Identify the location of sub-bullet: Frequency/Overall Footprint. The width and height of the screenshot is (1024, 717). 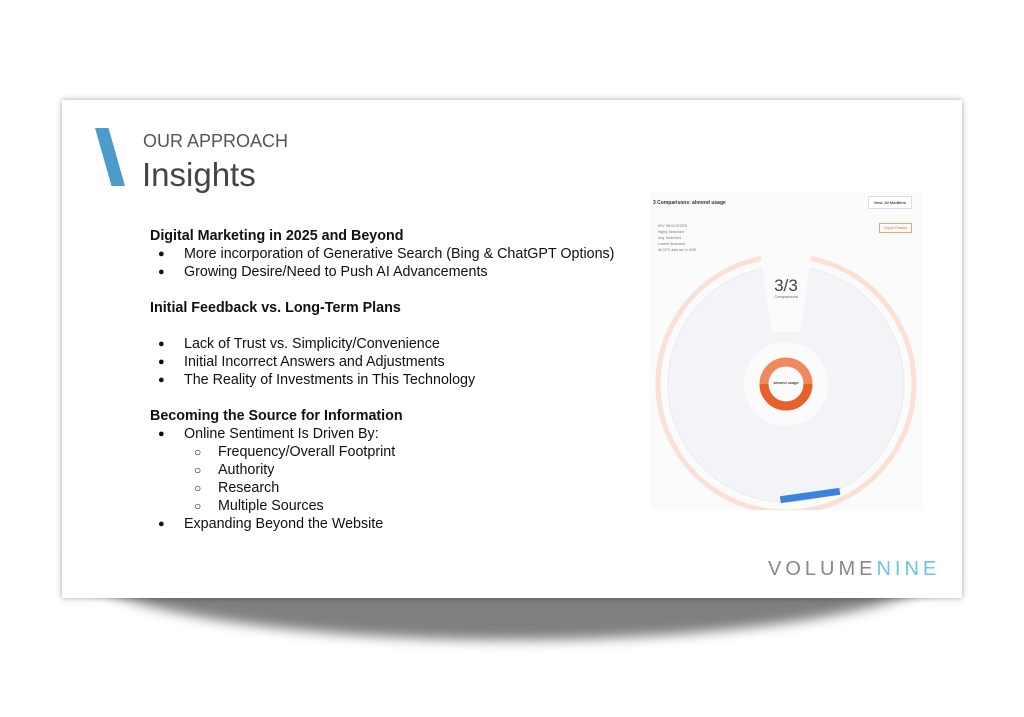
(382, 452).